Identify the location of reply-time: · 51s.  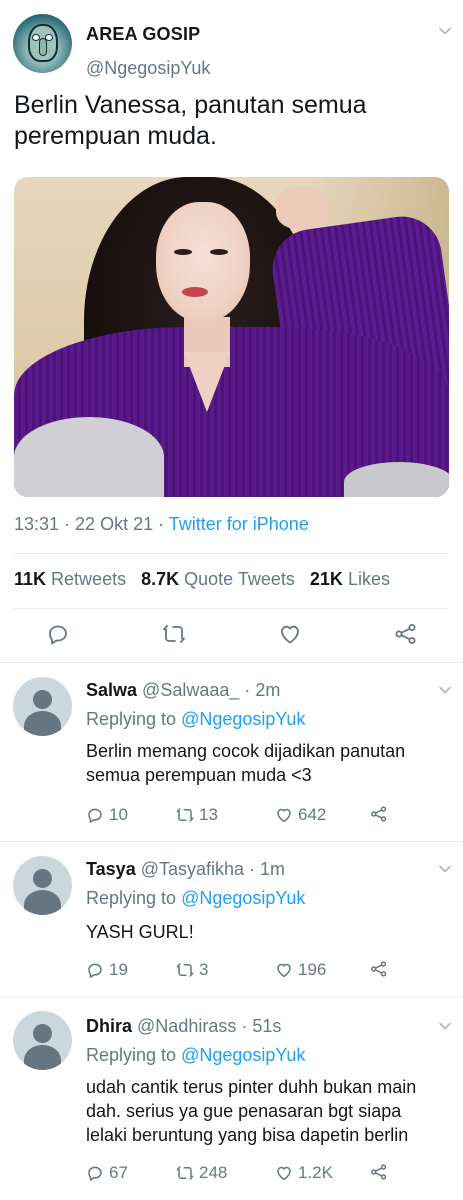
(259, 1026).